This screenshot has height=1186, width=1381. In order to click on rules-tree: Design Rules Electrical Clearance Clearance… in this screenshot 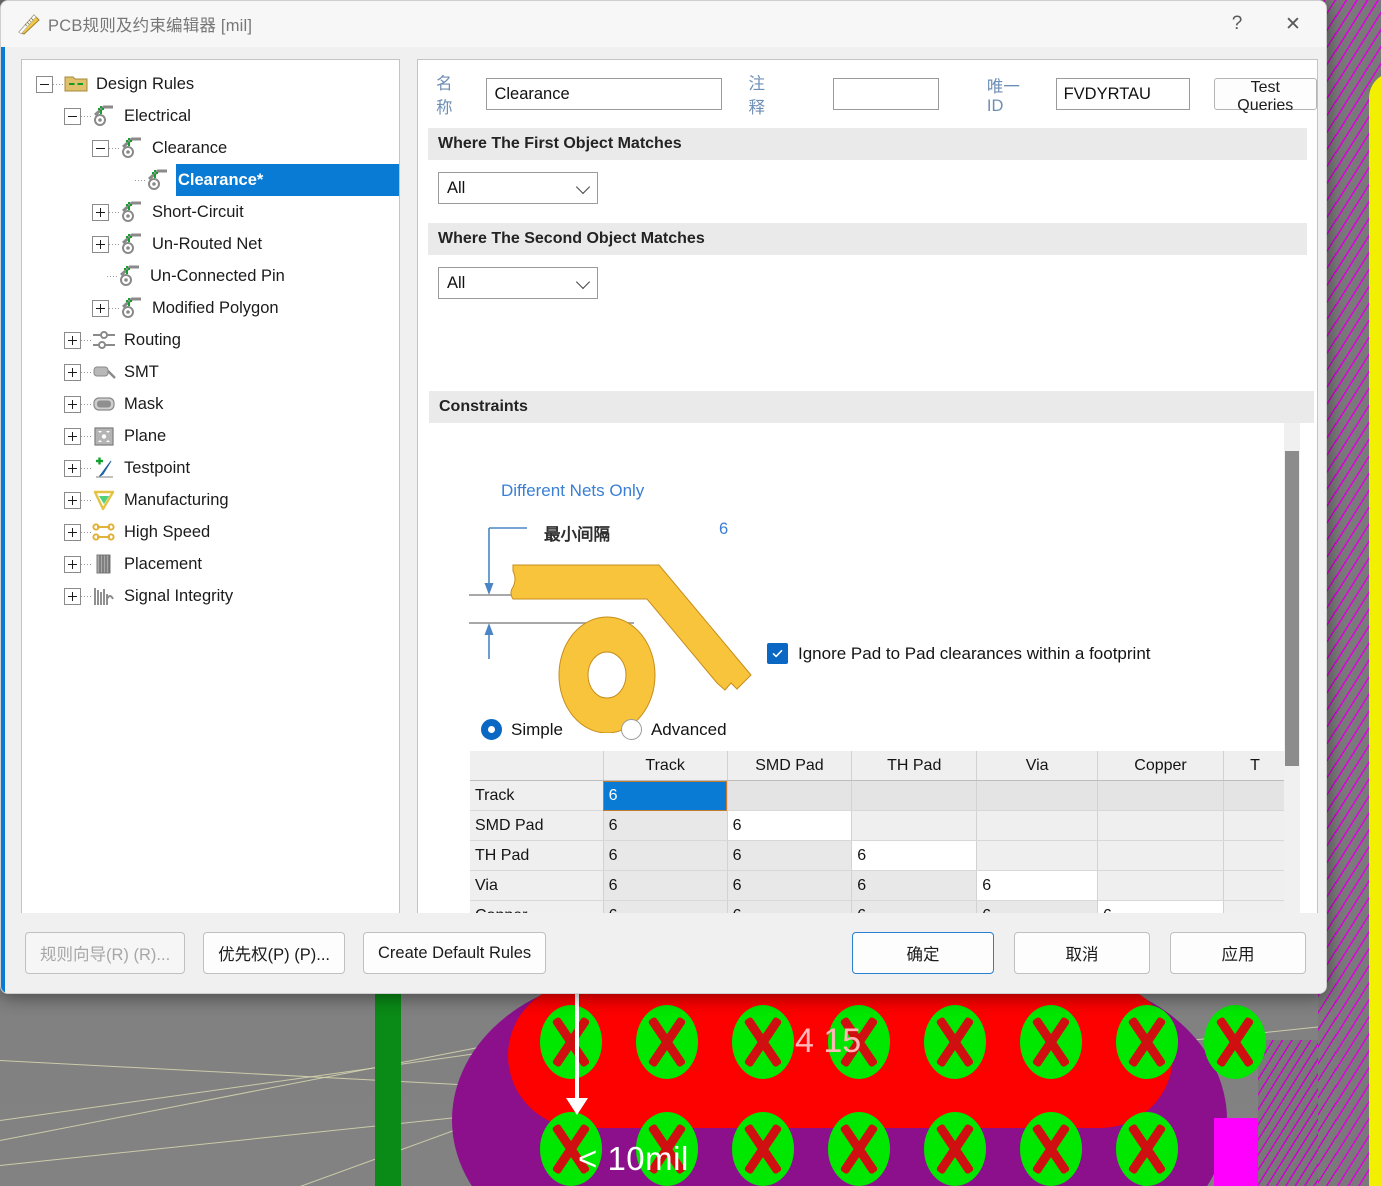, I will do `click(210, 336)`.